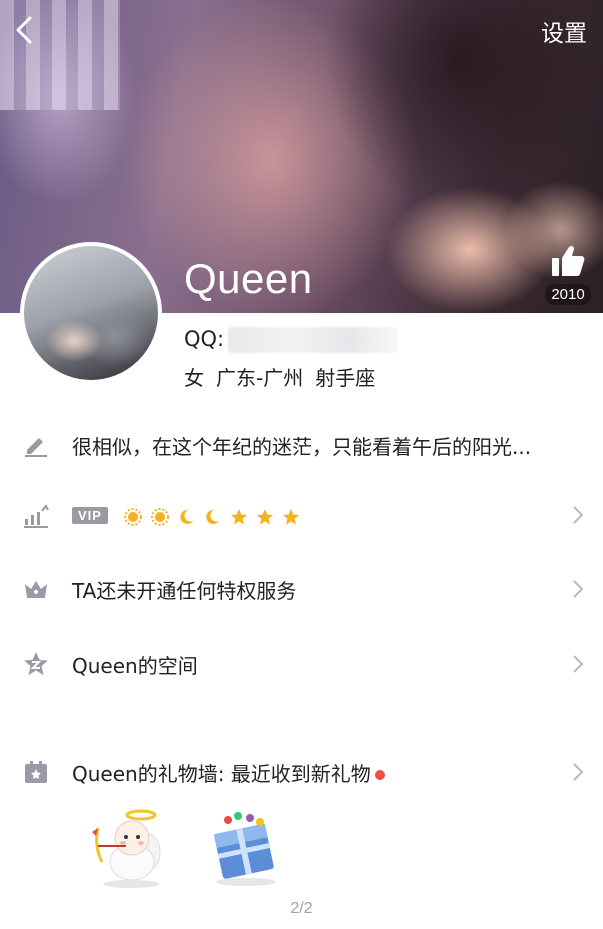 The width and height of the screenshot is (603, 929). I want to click on like-button: 2010, so click(568, 274).